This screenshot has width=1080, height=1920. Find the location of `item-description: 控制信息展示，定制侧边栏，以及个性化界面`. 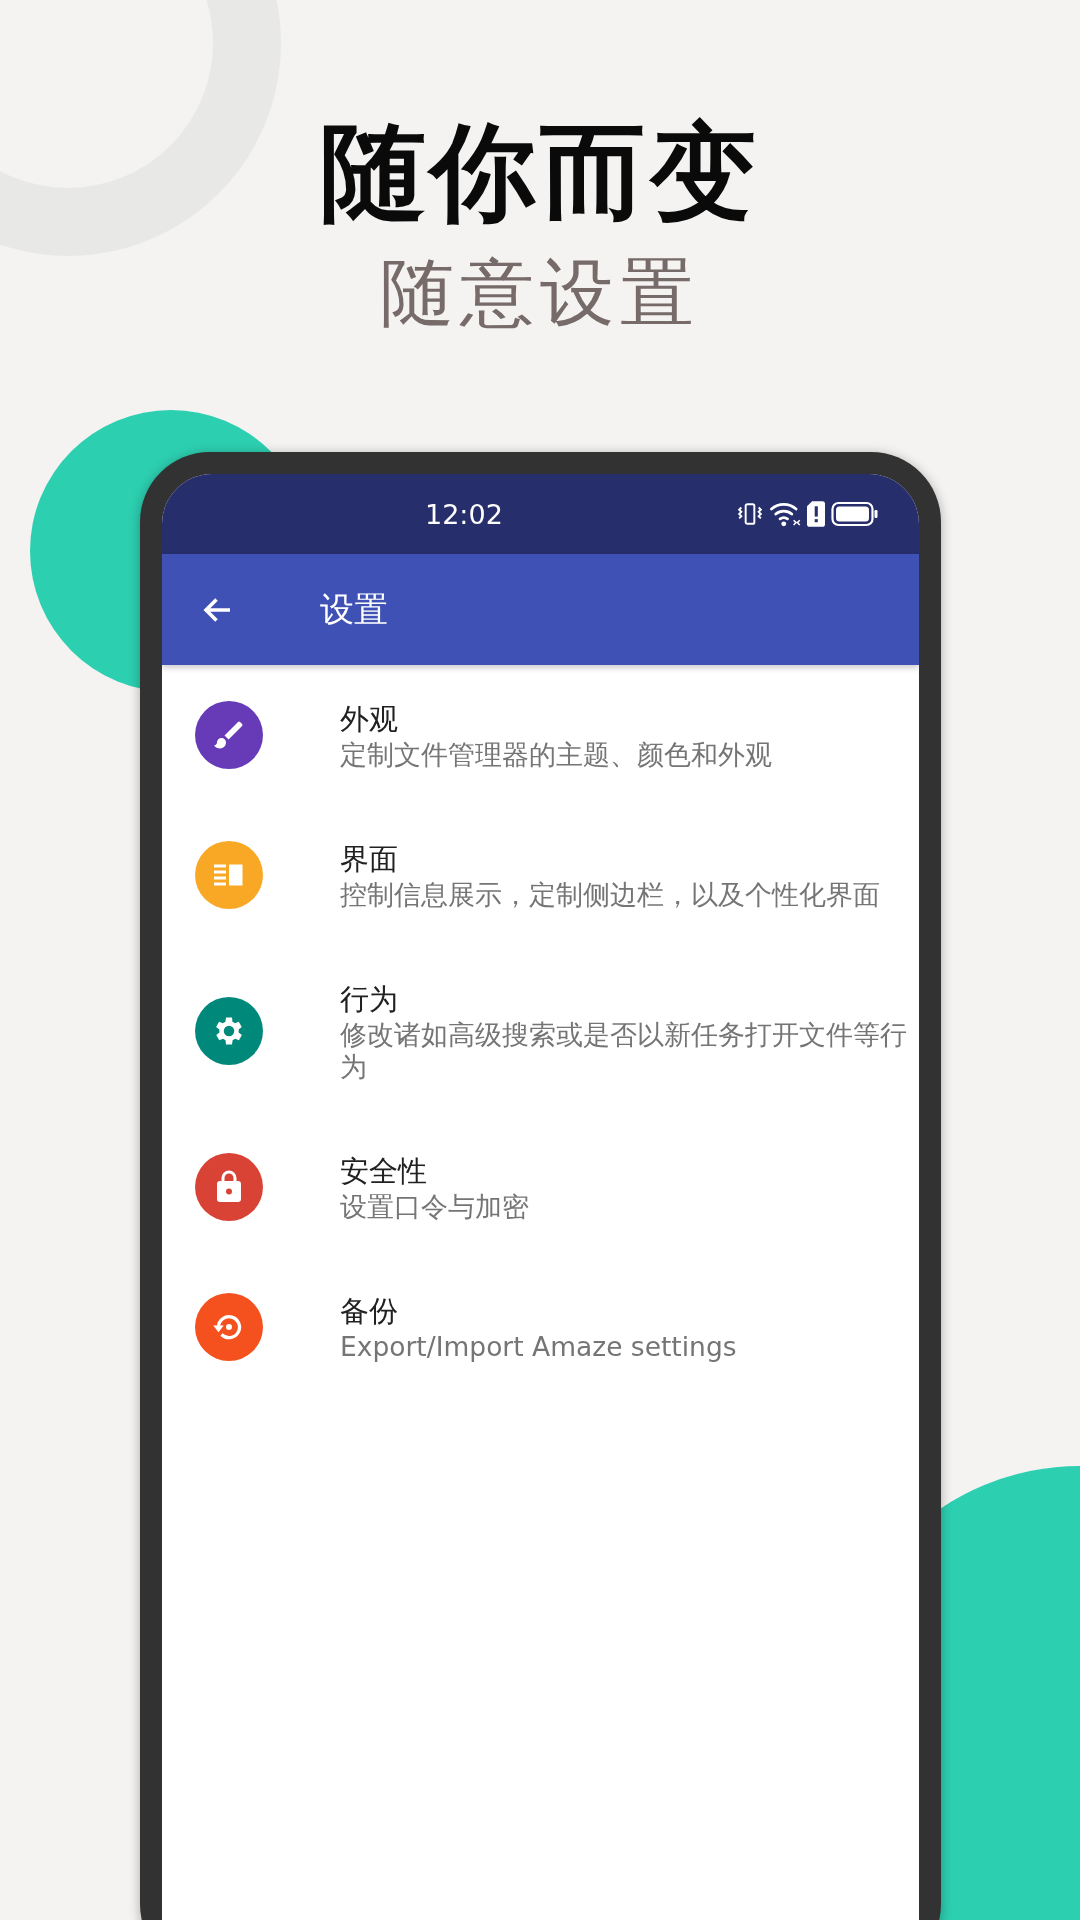

item-description: 控制信息展示，定制侧边栏，以及个性化界面 is located at coordinates (610, 895).